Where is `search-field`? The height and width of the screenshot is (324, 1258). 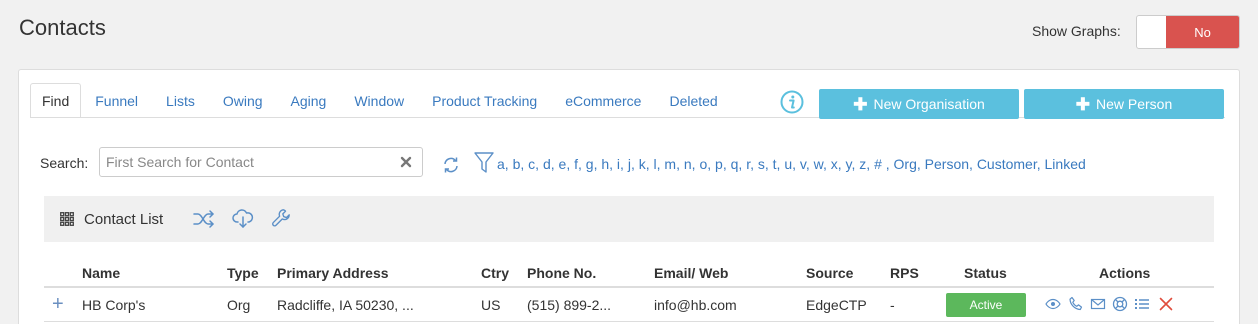 search-field is located at coordinates (261, 162).